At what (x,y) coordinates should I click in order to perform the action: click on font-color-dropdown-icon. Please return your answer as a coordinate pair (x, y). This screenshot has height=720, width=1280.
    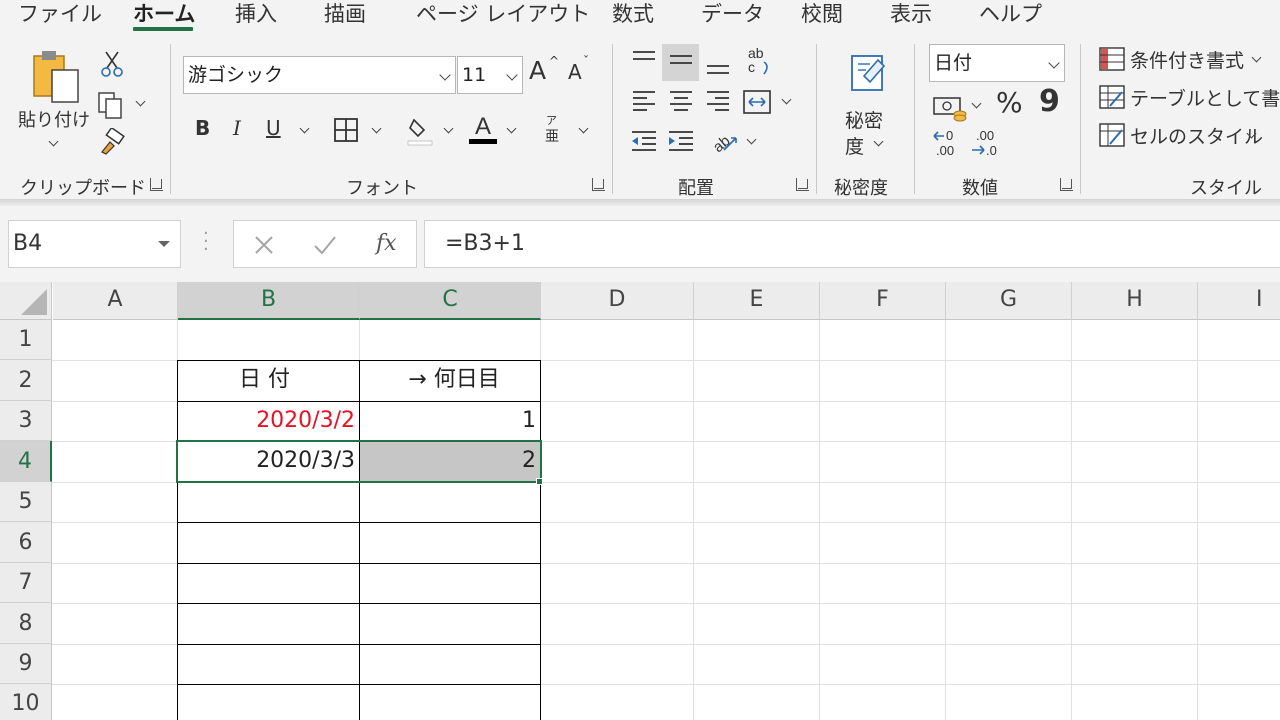
    Looking at the image, I should click on (511, 128).